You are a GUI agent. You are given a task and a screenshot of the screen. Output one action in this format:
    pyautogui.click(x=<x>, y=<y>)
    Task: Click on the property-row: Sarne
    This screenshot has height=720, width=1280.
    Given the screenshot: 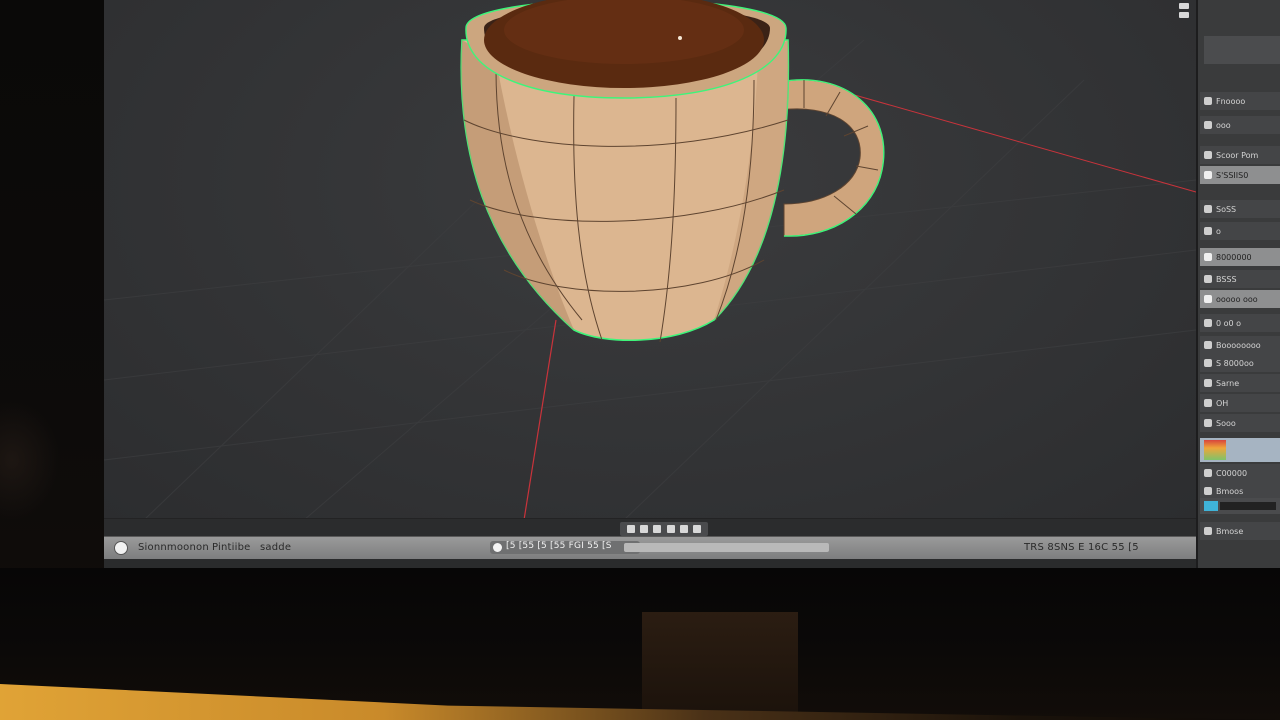 What is the action you would take?
    pyautogui.click(x=1240, y=383)
    